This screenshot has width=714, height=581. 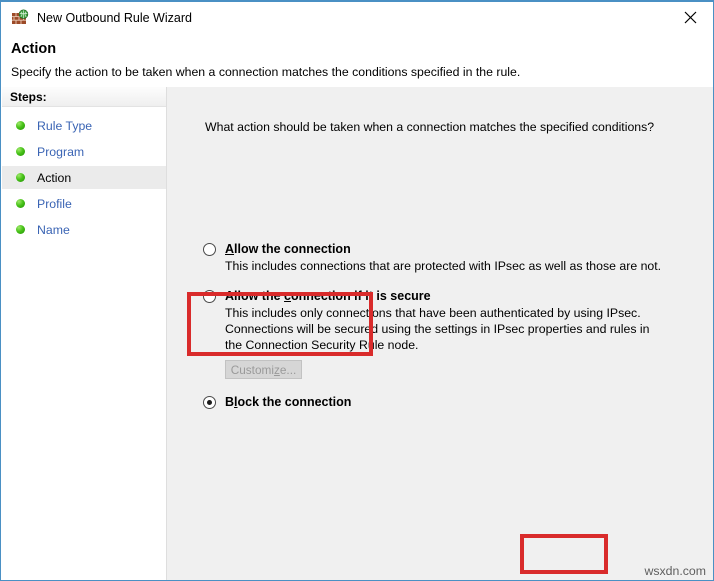 I want to click on sidebar-item-label: Name, so click(x=53, y=229).